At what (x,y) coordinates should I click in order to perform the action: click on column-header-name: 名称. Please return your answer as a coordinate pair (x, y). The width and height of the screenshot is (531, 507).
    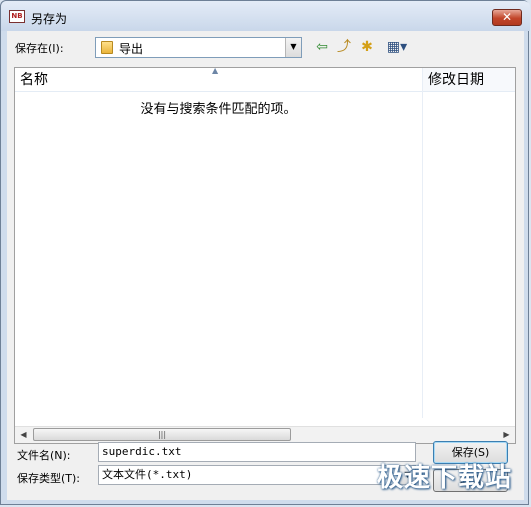
    Looking at the image, I should click on (218, 80).